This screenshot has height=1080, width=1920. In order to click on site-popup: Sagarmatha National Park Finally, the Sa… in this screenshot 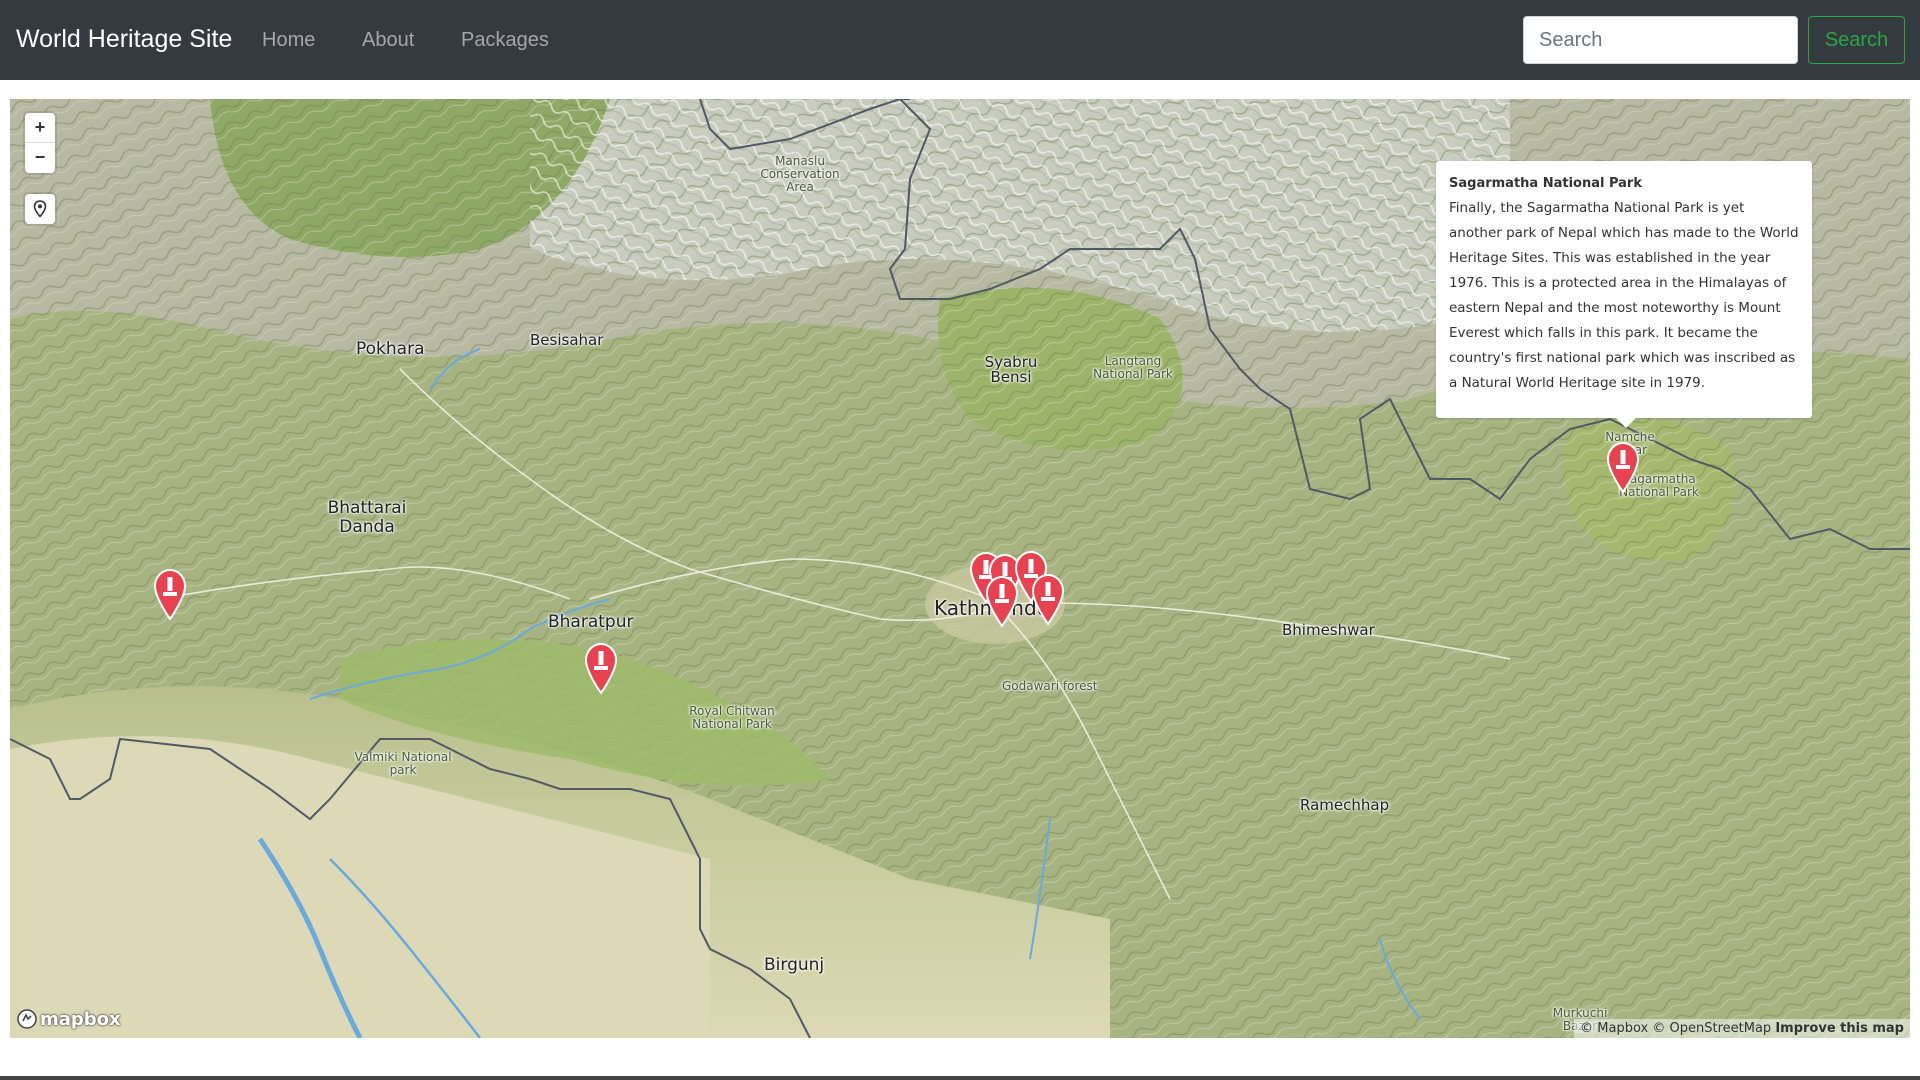, I will do `click(1624, 294)`.